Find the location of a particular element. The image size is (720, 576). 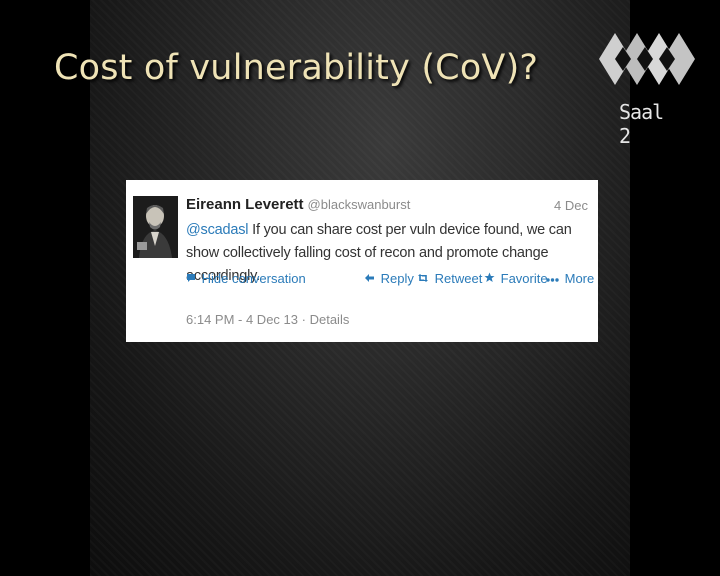

slide-title: Cost of vulnerability (CoV)? is located at coordinates (296, 68).